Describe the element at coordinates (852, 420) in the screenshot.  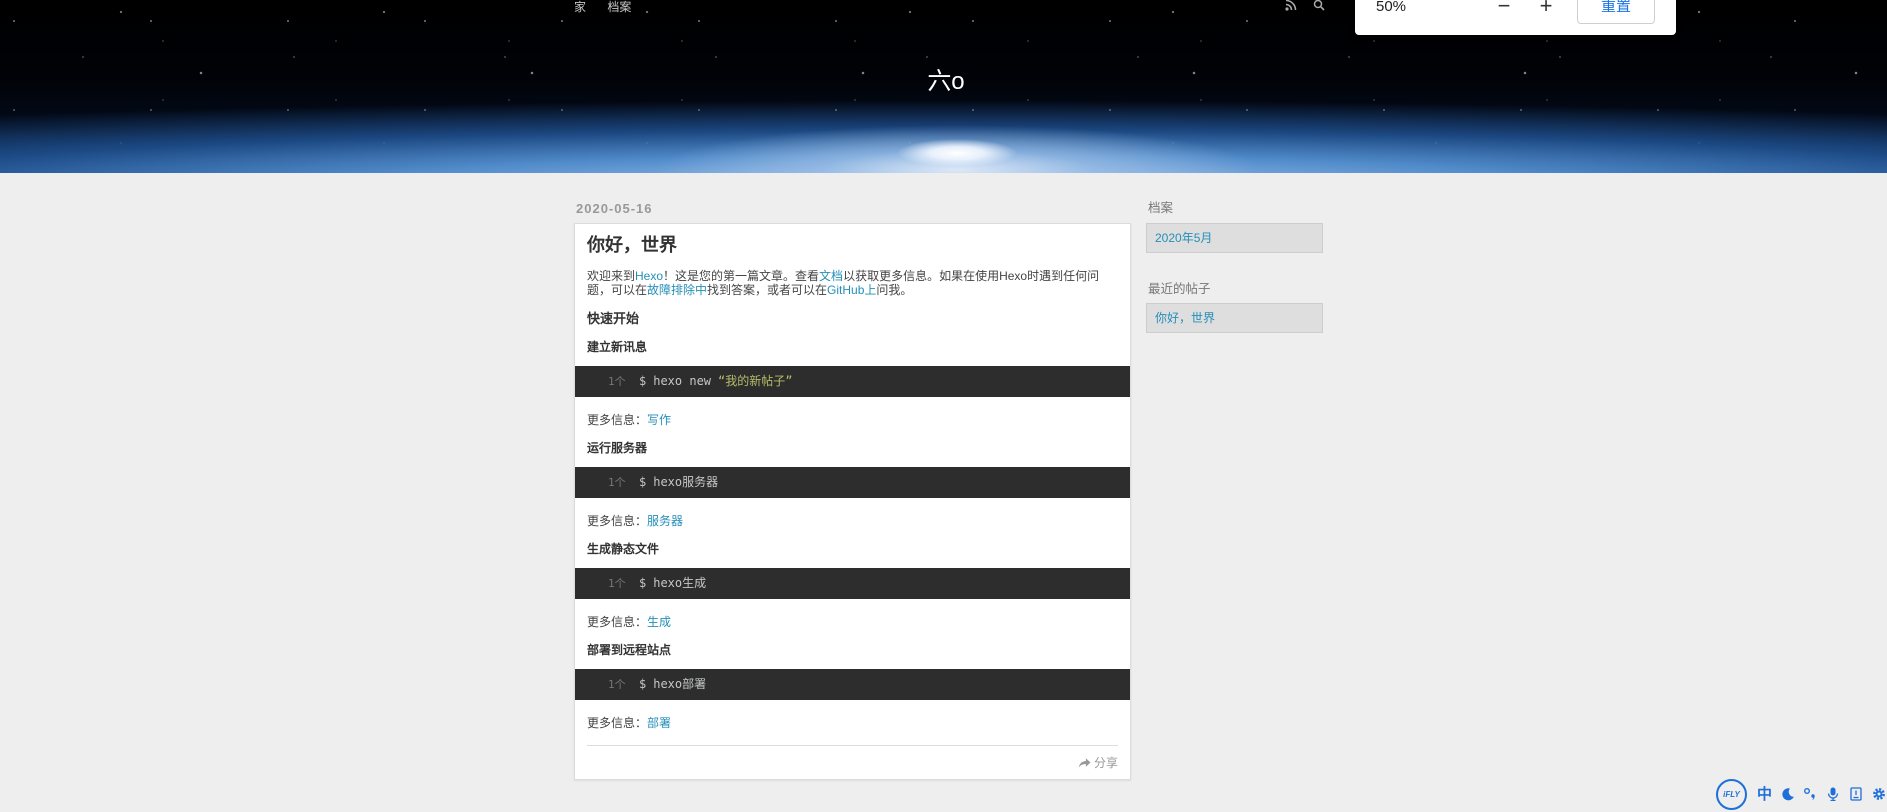
I see `more-info: 更多信息：写作` at that location.